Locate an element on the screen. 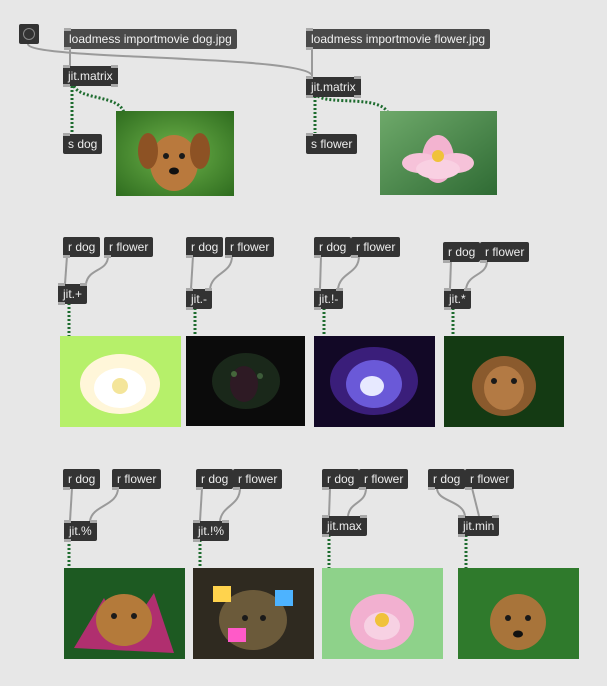 Image resolution: width=607 pixels, height=686 pixels. jit-minus-output-preview is located at coordinates (245, 381).